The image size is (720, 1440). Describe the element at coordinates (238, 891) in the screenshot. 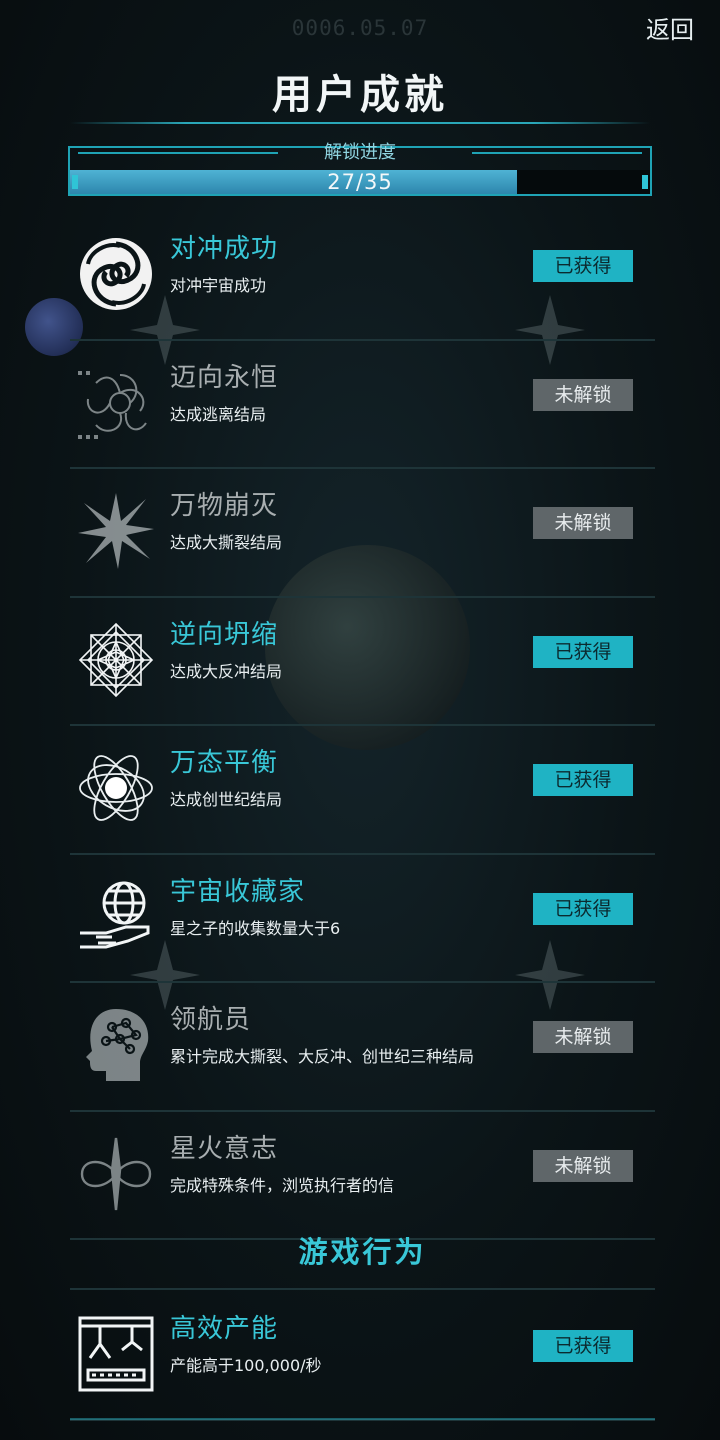

I see `achievement-name: 宇宙收藏家` at that location.